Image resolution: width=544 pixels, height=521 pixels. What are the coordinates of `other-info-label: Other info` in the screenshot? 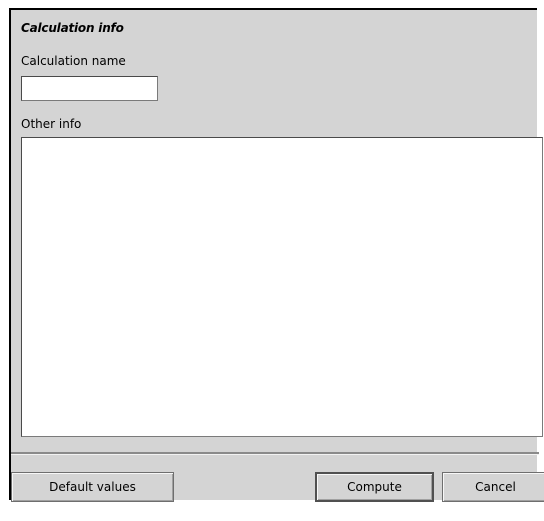 It's located at (51, 124).